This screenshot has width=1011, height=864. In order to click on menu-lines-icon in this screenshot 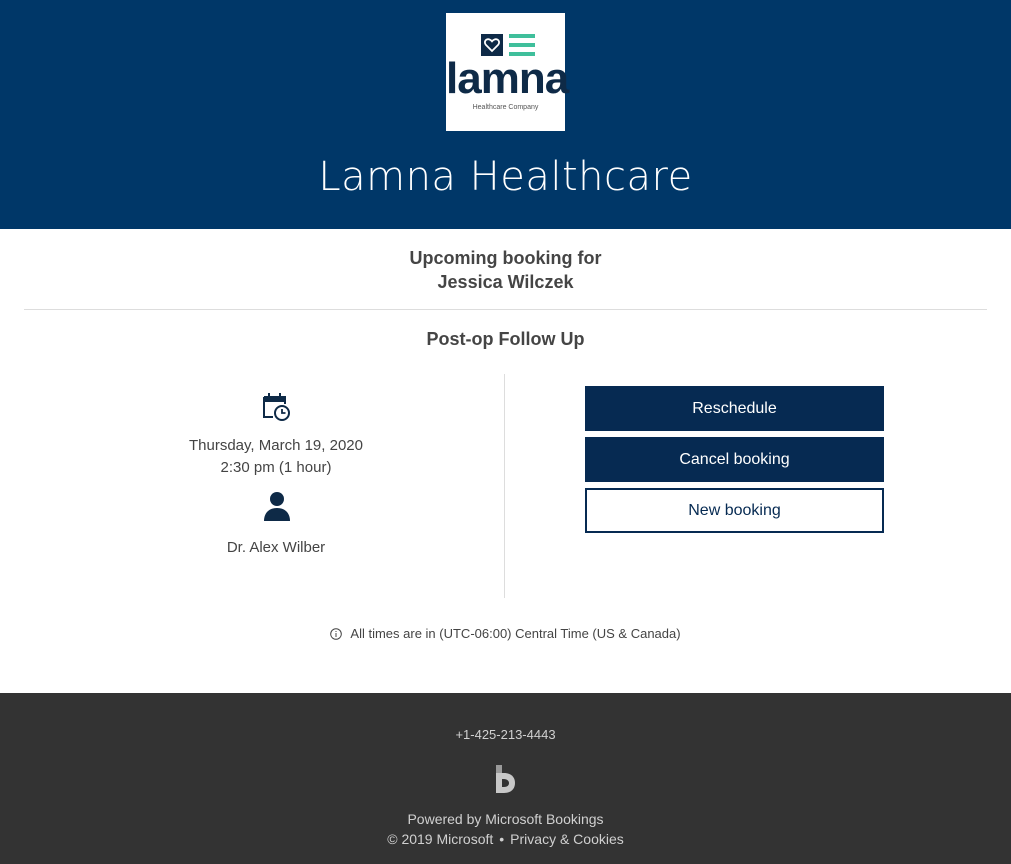, I will do `click(522, 45)`.